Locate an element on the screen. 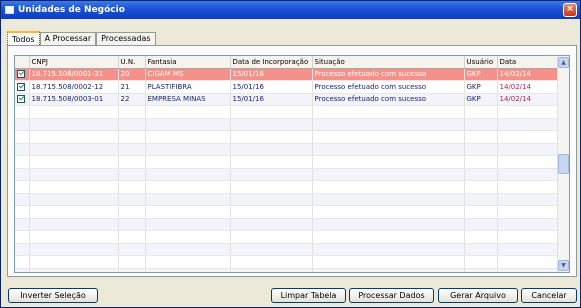 The width and height of the screenshot is (581, 308). vertical-scrollbar: ▲ ▼ is located at coordinates (563, 164).